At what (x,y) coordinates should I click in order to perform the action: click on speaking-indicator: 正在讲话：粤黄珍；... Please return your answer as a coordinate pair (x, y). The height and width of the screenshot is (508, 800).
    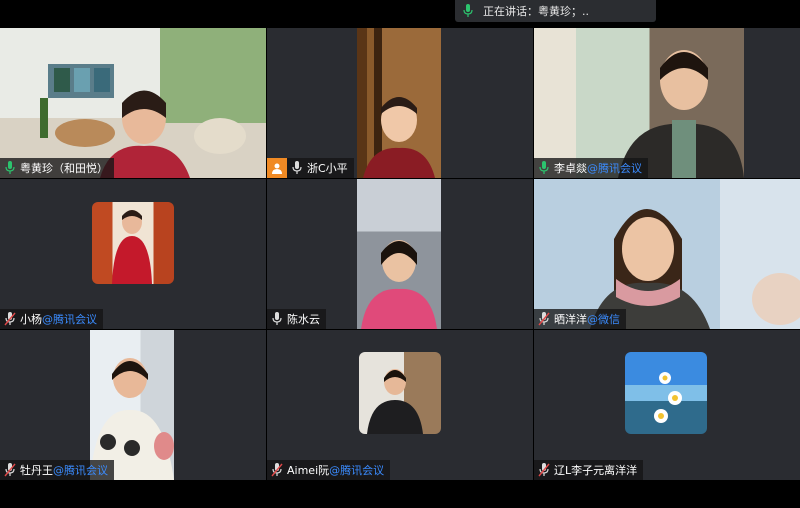
    Looking at the image, I should click on (555, 11).